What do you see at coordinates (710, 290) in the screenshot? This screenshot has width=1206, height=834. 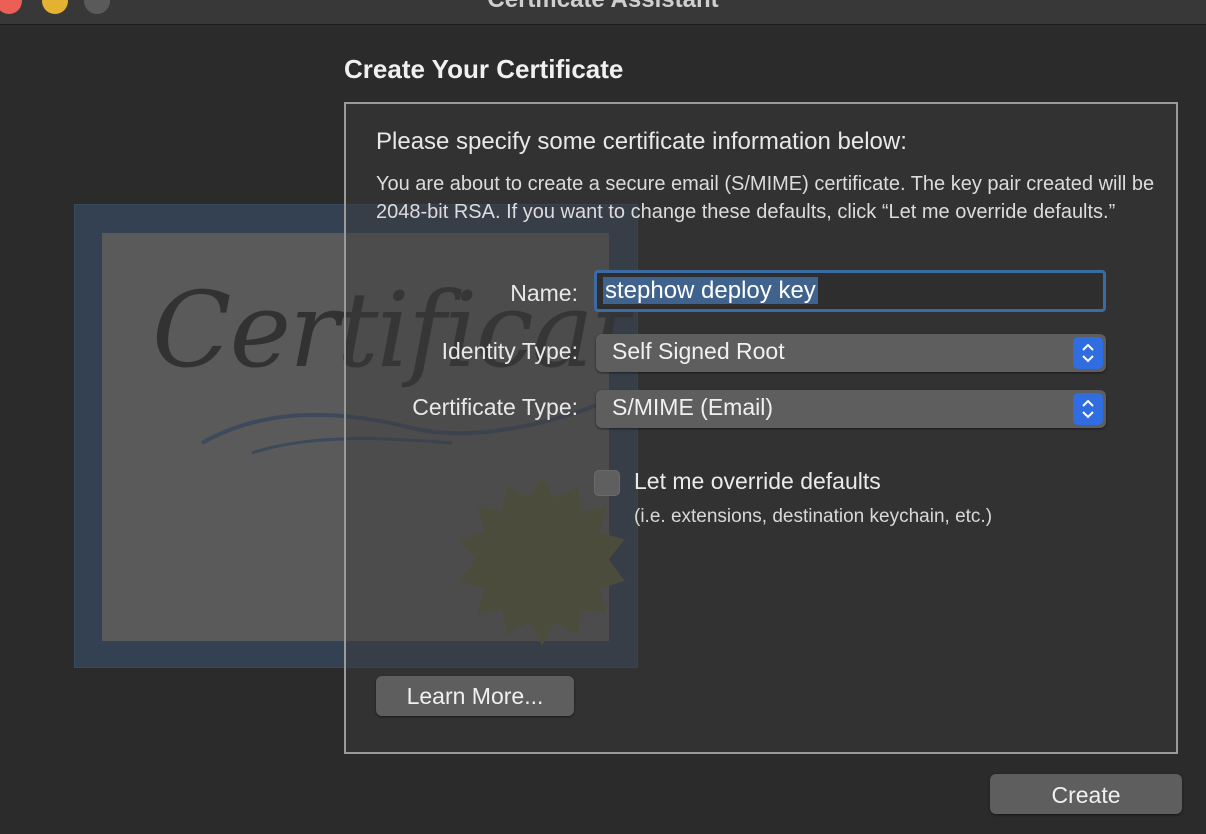 I see `name-input-value: stephow deploy key` at bounding box center [710, 290].